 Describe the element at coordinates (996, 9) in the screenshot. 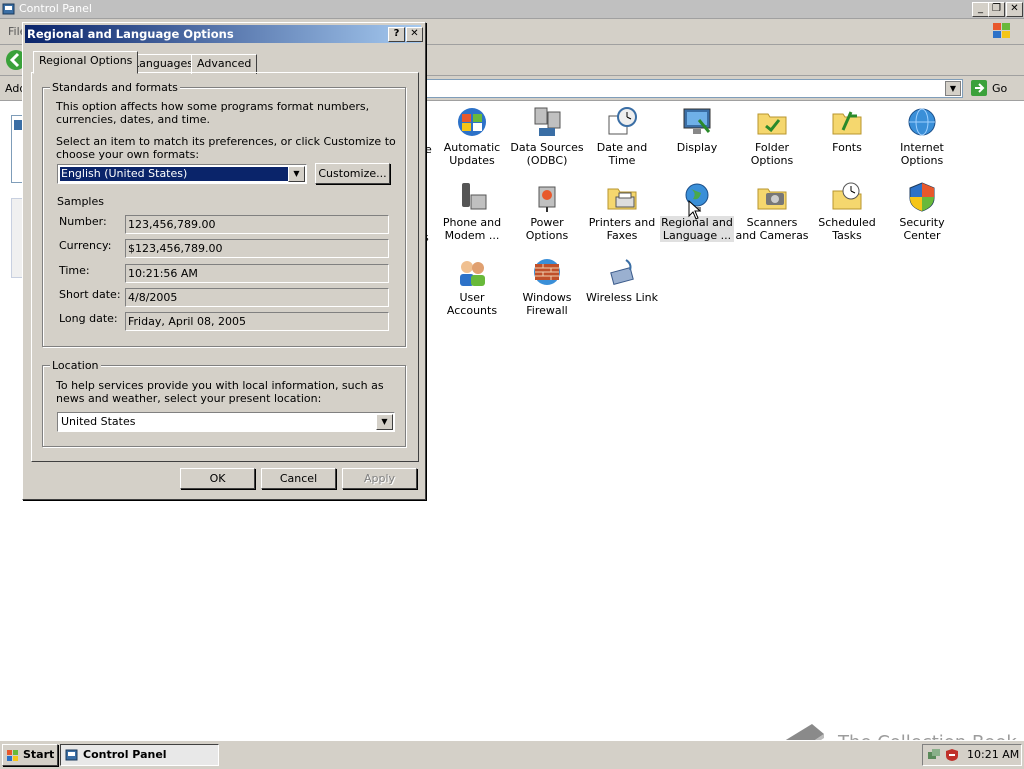

I see `restore-button: ❐` at that location.